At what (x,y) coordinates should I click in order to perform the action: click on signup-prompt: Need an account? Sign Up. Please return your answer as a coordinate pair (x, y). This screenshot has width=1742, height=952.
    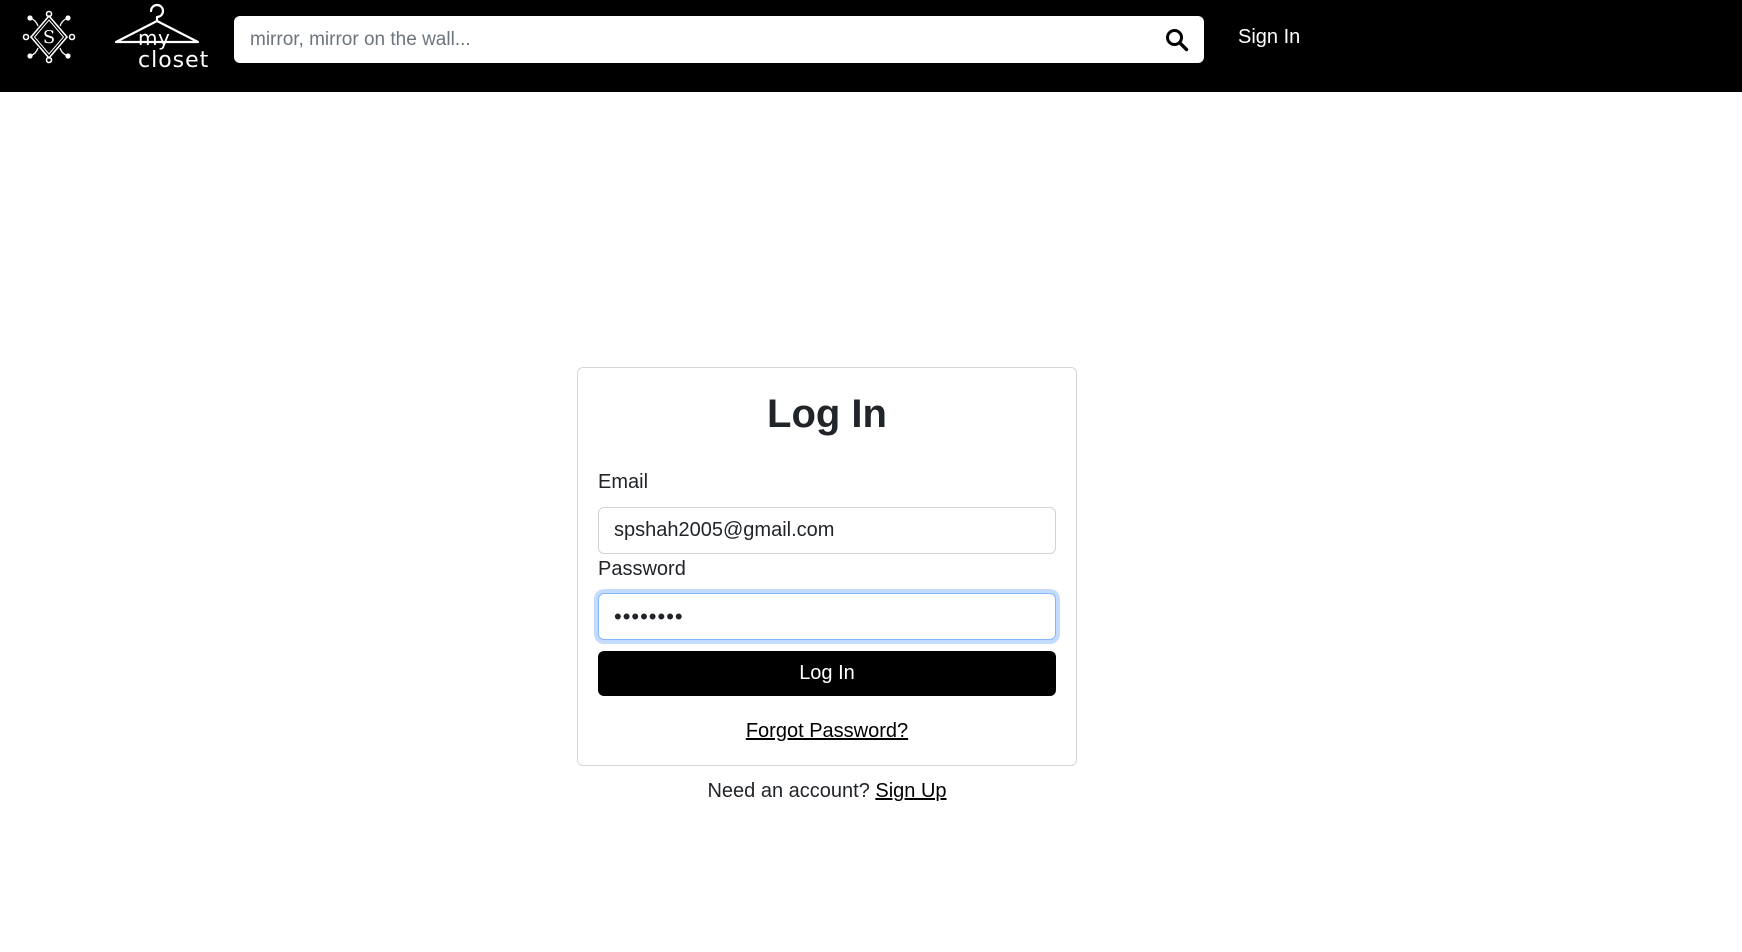
    Looking at the image, I should click on (827, 791).